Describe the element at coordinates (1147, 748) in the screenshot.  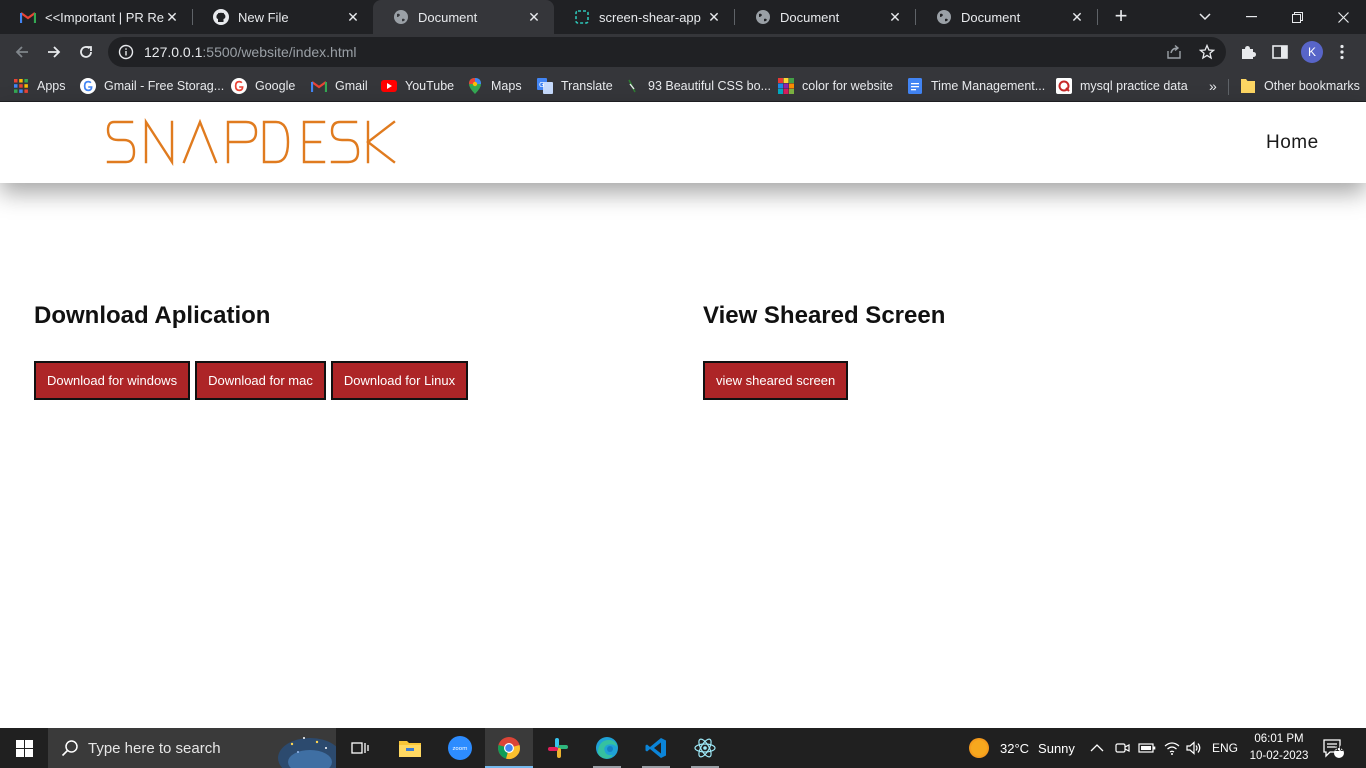
I see `battery-icon` at that location.